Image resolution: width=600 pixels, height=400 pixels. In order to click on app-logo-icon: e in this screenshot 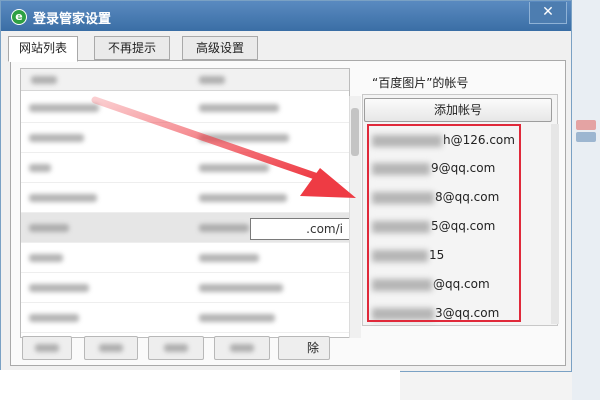, I will do `click(19, 17)`.